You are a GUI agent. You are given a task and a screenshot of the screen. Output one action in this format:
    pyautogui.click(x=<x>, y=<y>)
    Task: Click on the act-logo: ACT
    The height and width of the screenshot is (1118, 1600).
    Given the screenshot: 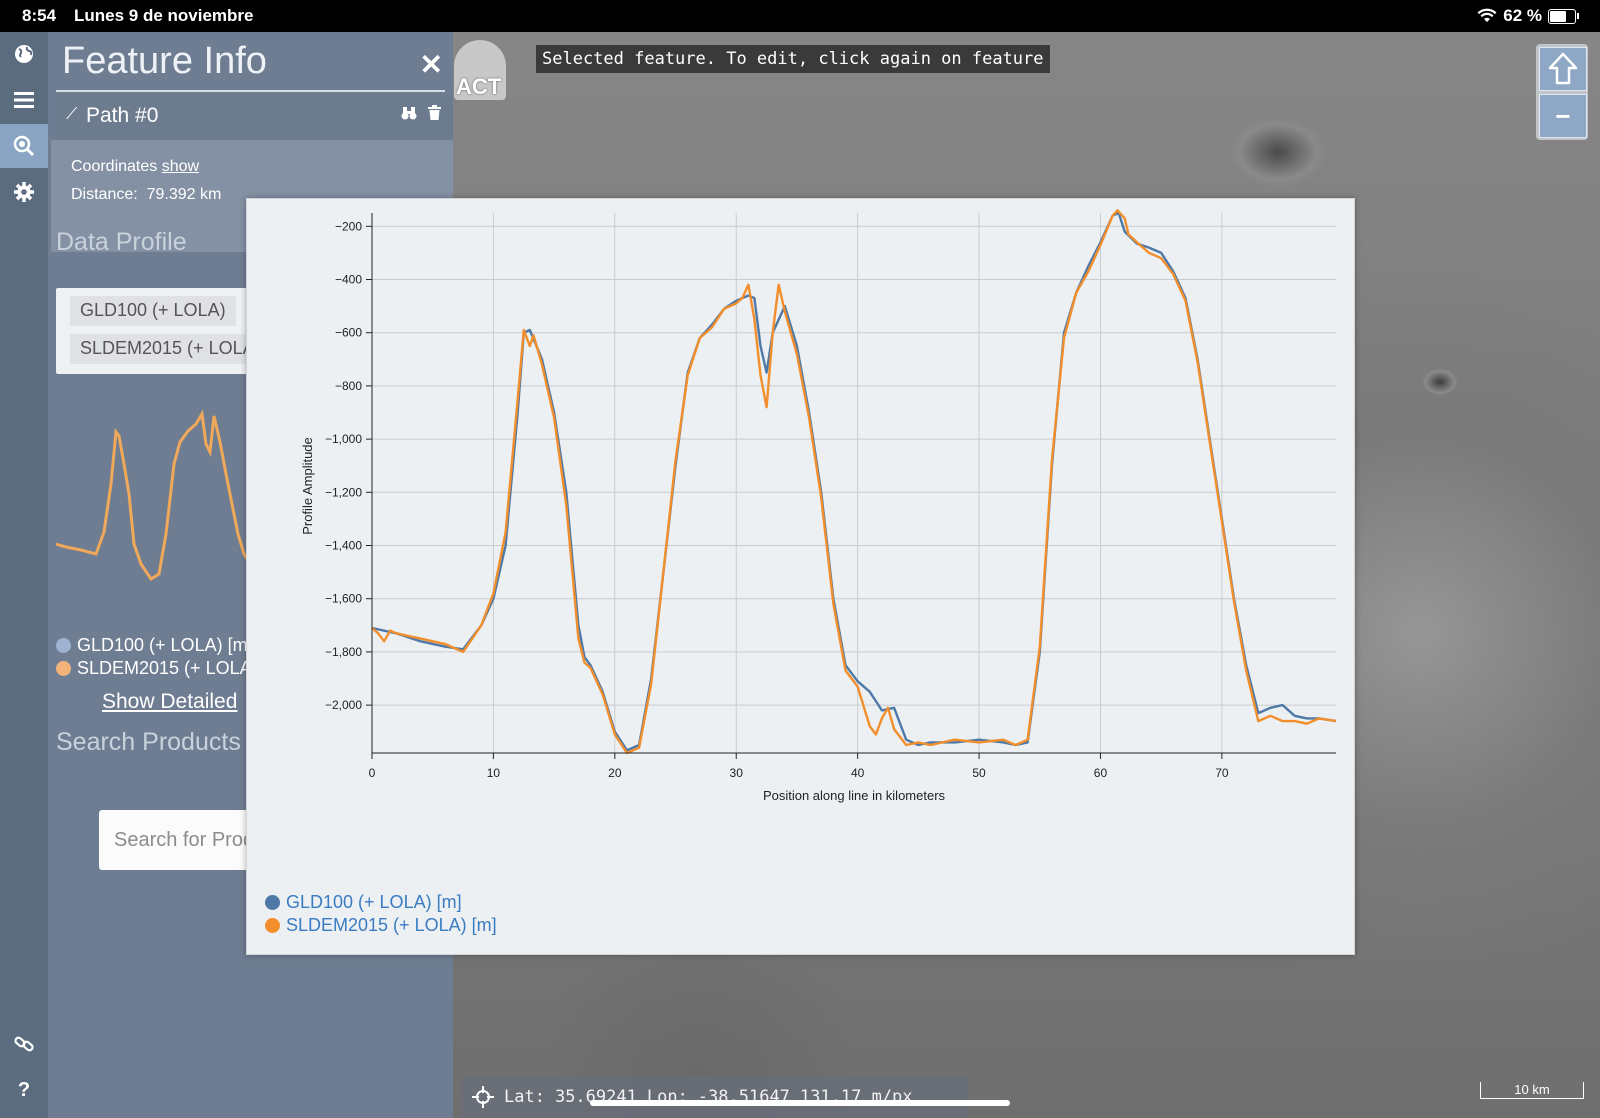 What is the action you would take?
    pyautogui.click(x=480, y=70)
    